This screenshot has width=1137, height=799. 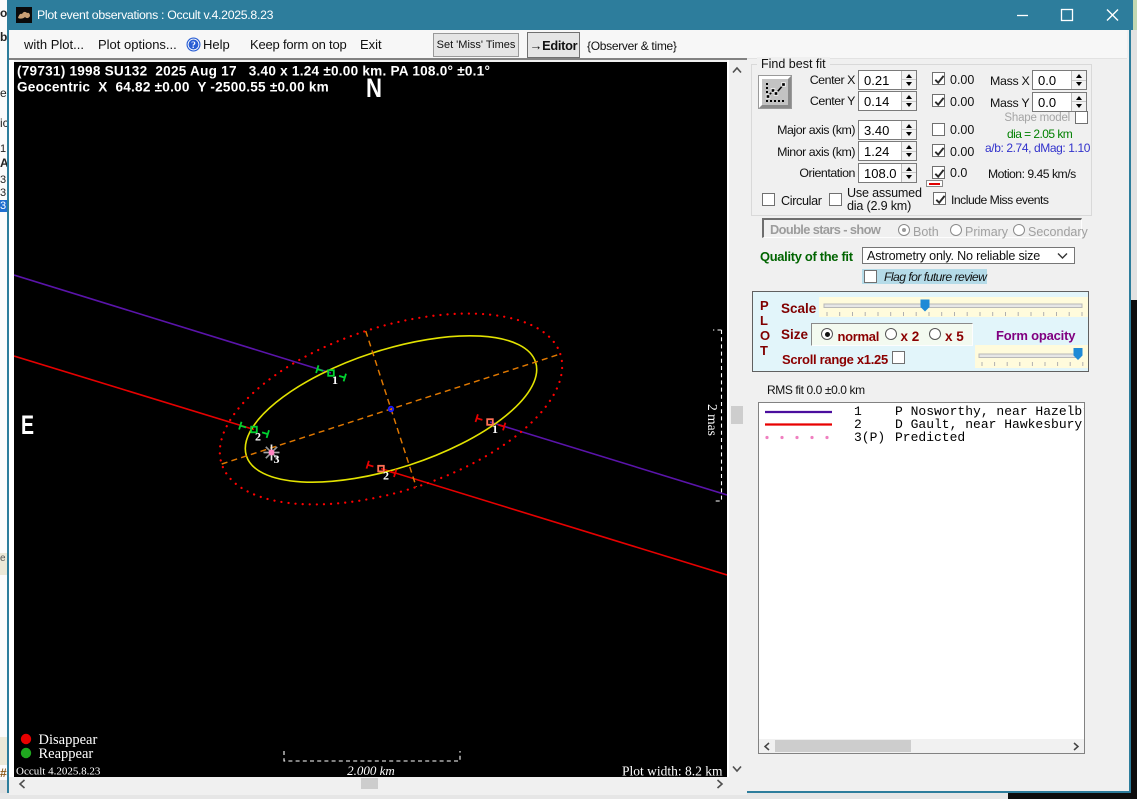 What do you see at coordinates (58, 772) in the screenshot?
I see `svg-text: Occult 4.2025.8.23` at bounding box center [58, 772].